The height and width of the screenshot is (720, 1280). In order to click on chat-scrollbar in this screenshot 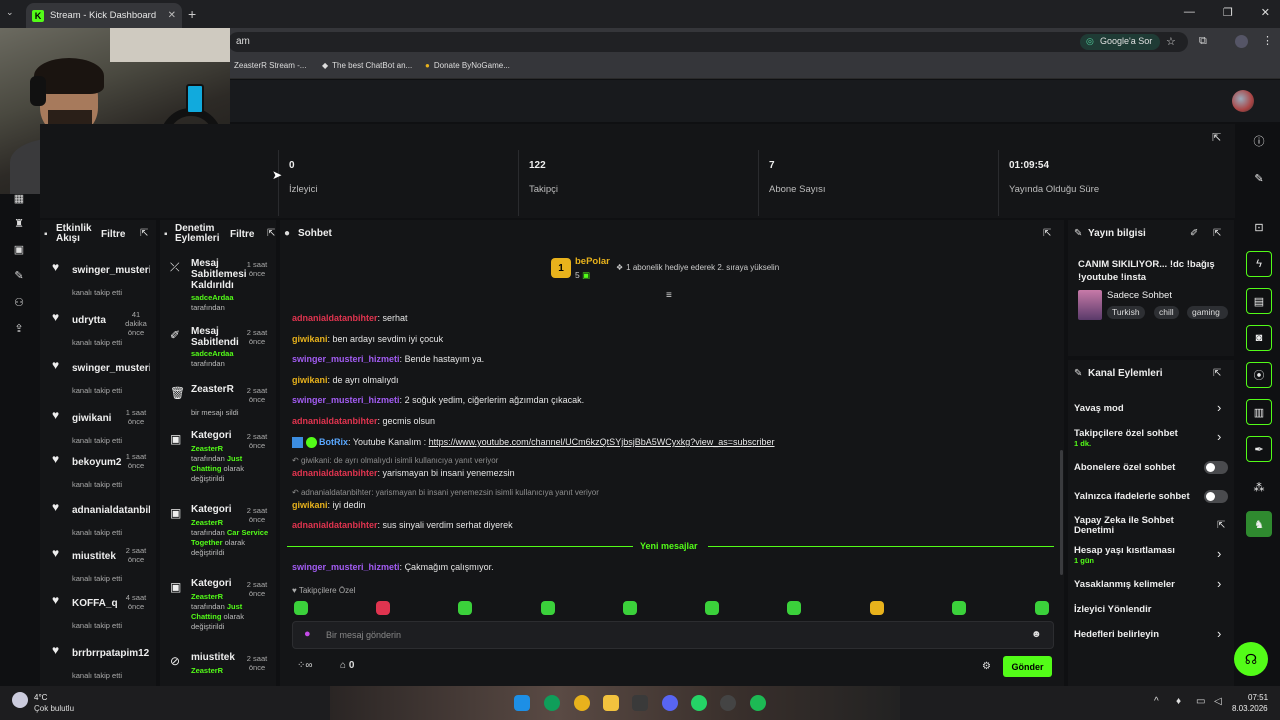, I will do `click(1061, 512)`.